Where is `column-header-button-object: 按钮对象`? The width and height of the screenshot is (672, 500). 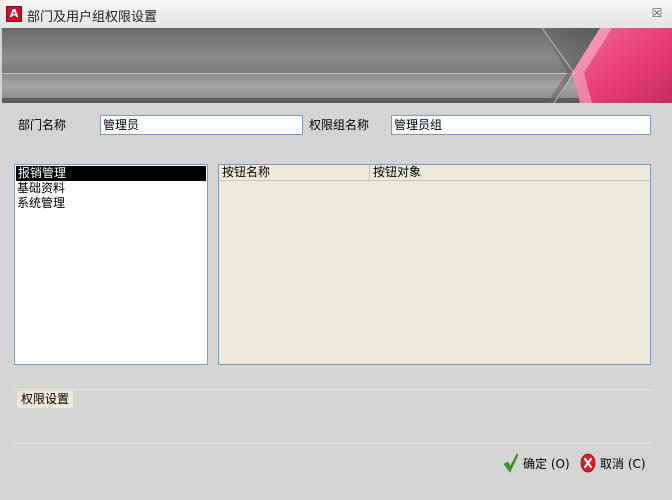
column-header-button-object: 按钮对象 is located at coordinates (510, 172).